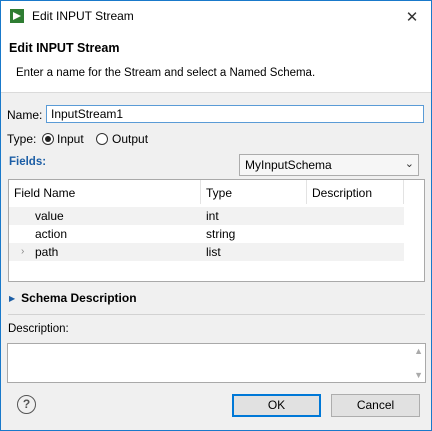  What do you see at coordinates (25, 115) in the screenshot?
I see `name-label: Name:` at bounding box center [25, 115].